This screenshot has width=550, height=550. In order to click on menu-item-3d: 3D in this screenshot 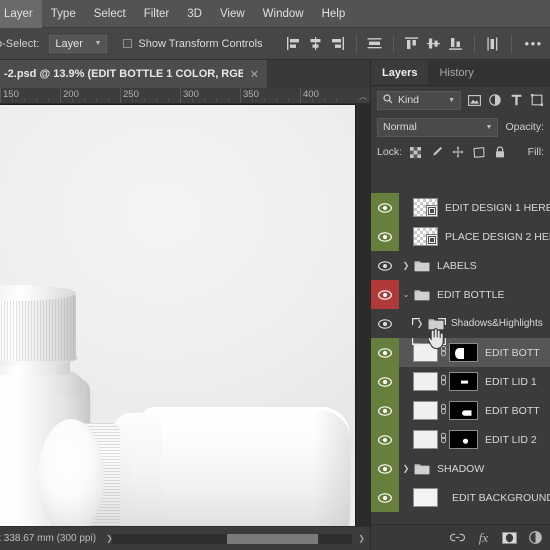, I will do `click(194, 14)`.